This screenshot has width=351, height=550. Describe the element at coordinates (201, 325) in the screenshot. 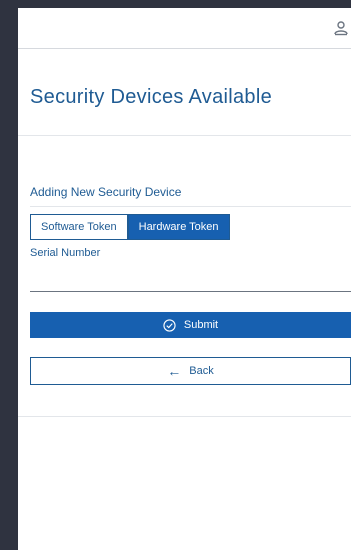

I see `submit-label: Submit` at that location.